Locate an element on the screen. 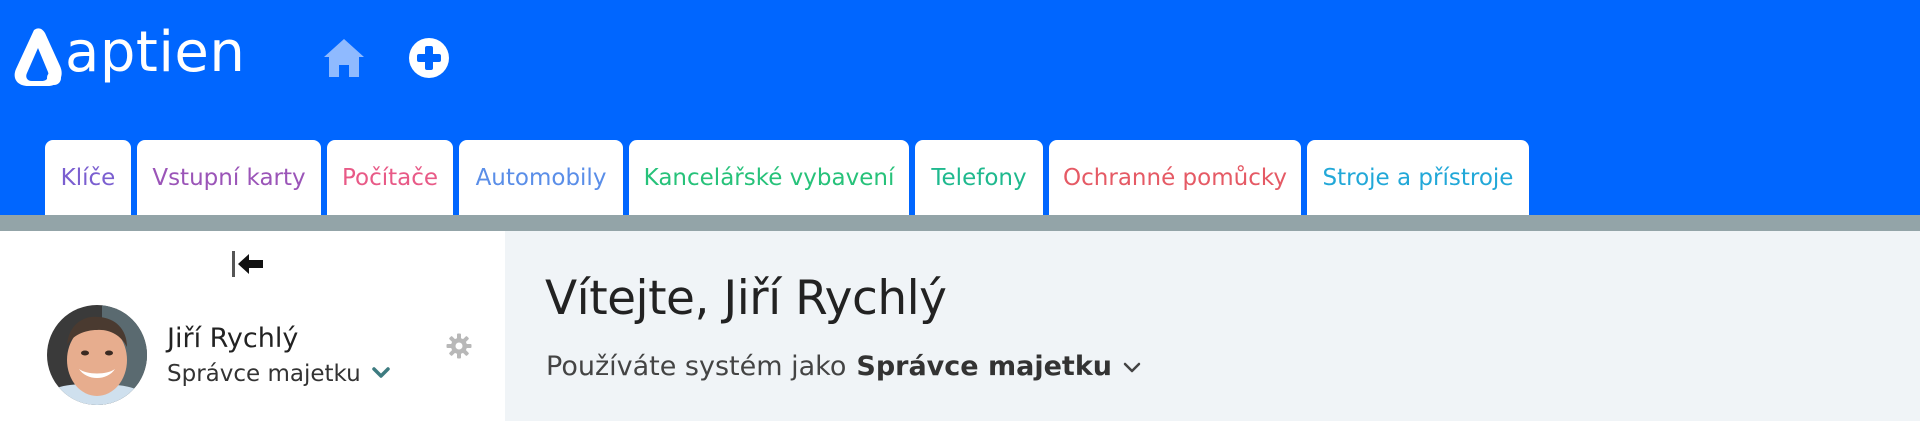  tab-vstupni-karty: Vstupní karty is located at coordinates (229, 177).